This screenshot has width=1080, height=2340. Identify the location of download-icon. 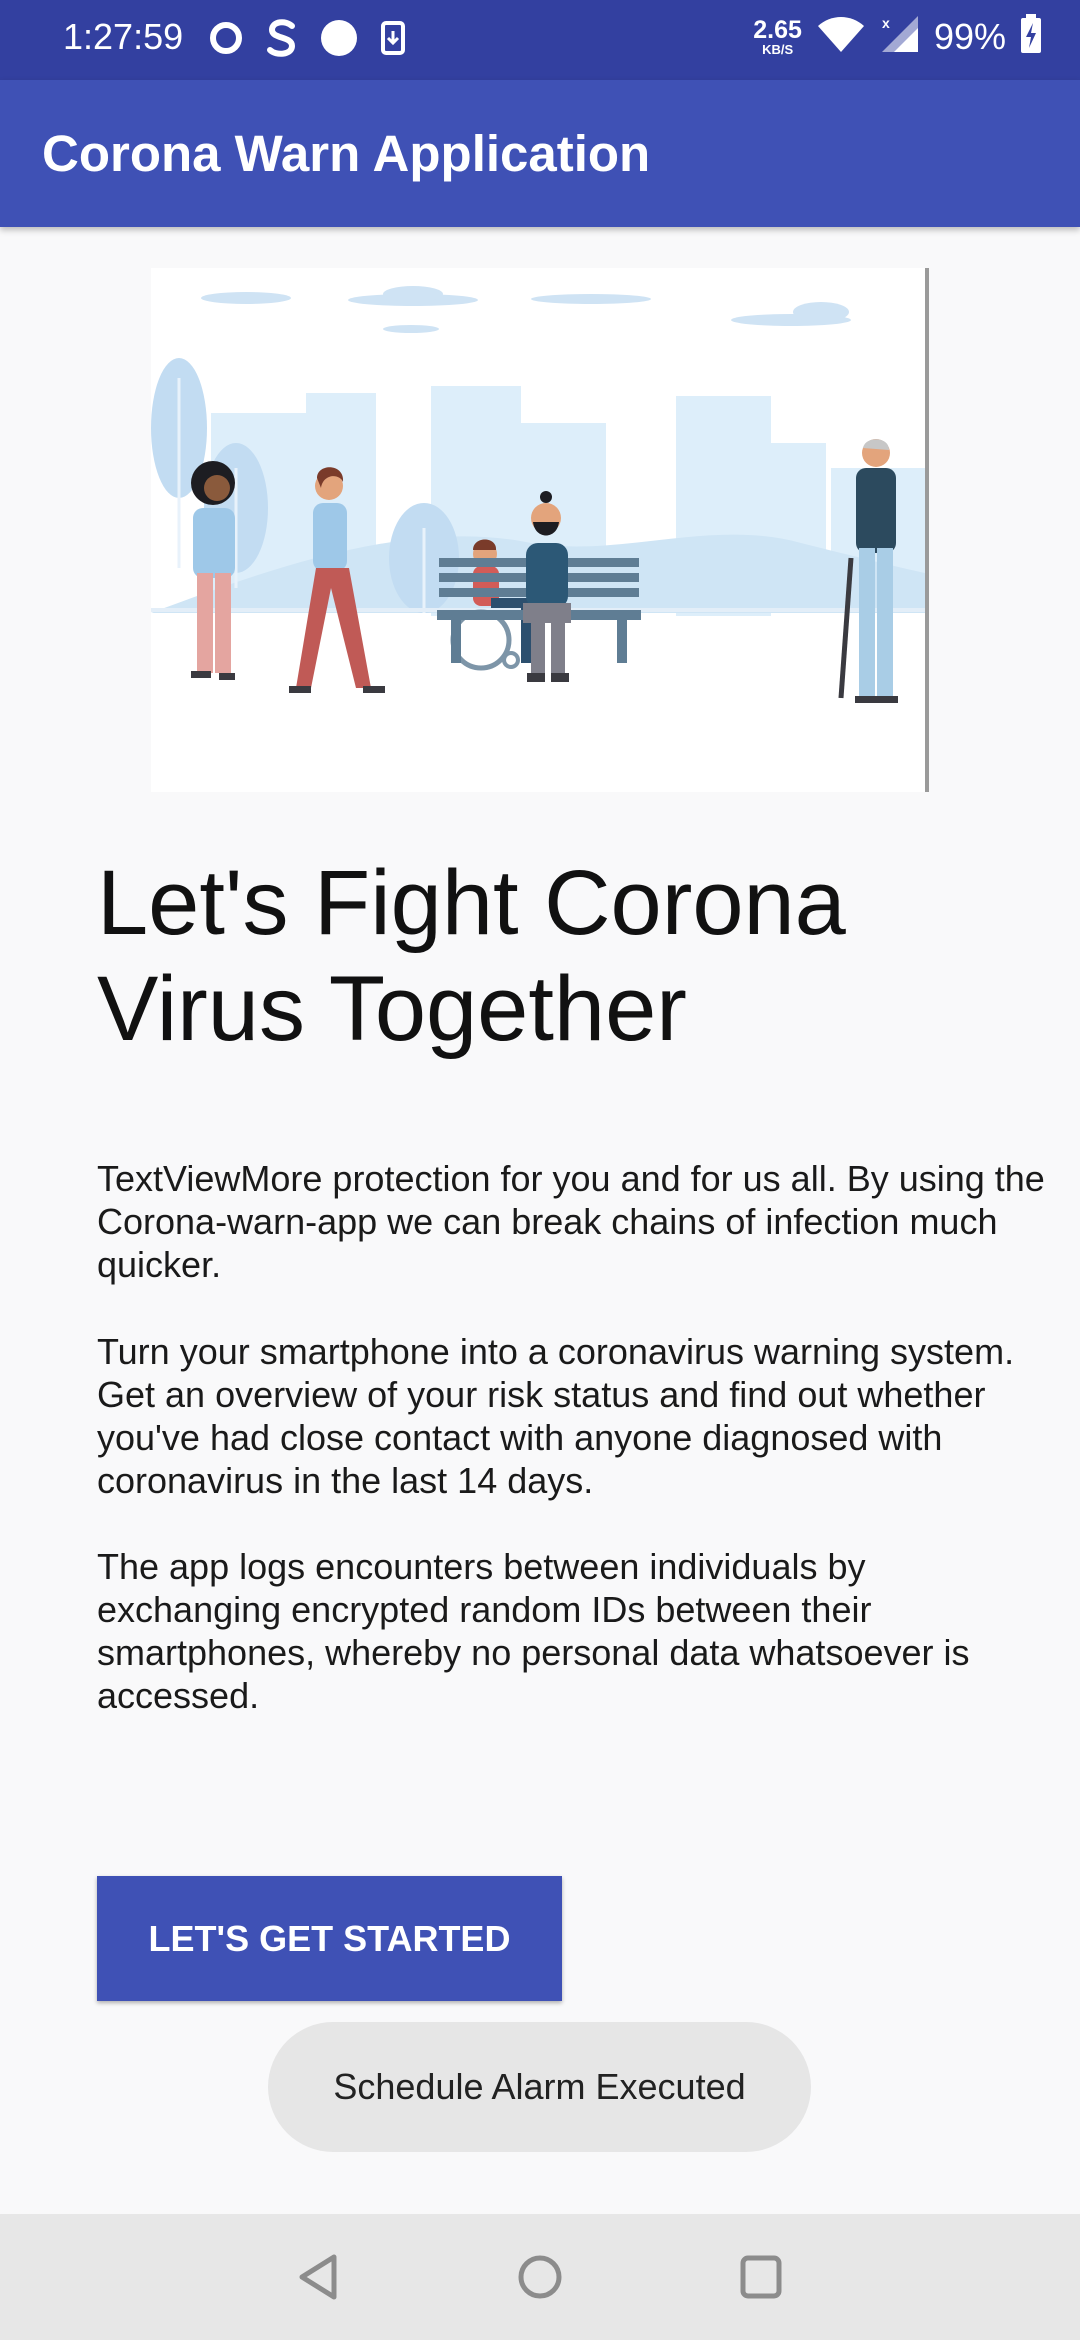
(393, 40).